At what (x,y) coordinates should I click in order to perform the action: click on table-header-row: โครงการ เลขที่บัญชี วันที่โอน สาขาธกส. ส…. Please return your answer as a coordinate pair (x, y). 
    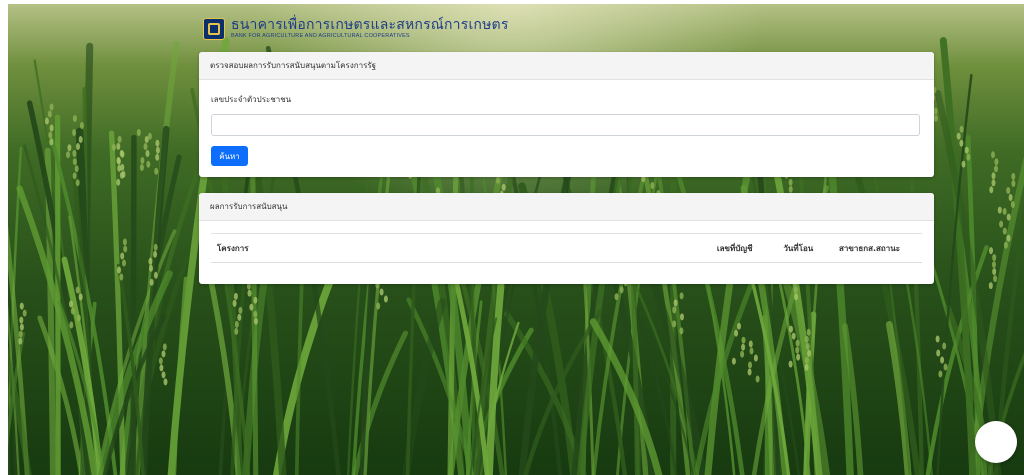
    Looking at the image, I should click on (566, 248).